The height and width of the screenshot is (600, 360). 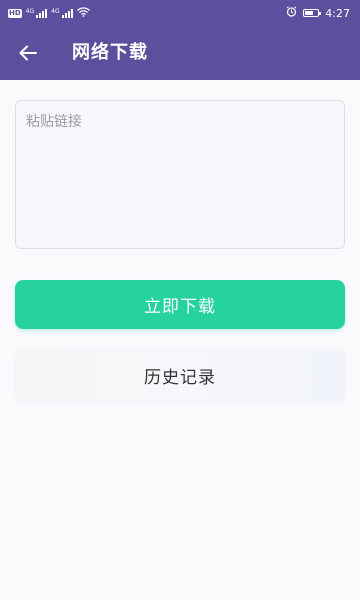 What do you see at coordinates (291, 13) in the screenshot?
I see `alarm-icon` at bounding box center [291, 13].